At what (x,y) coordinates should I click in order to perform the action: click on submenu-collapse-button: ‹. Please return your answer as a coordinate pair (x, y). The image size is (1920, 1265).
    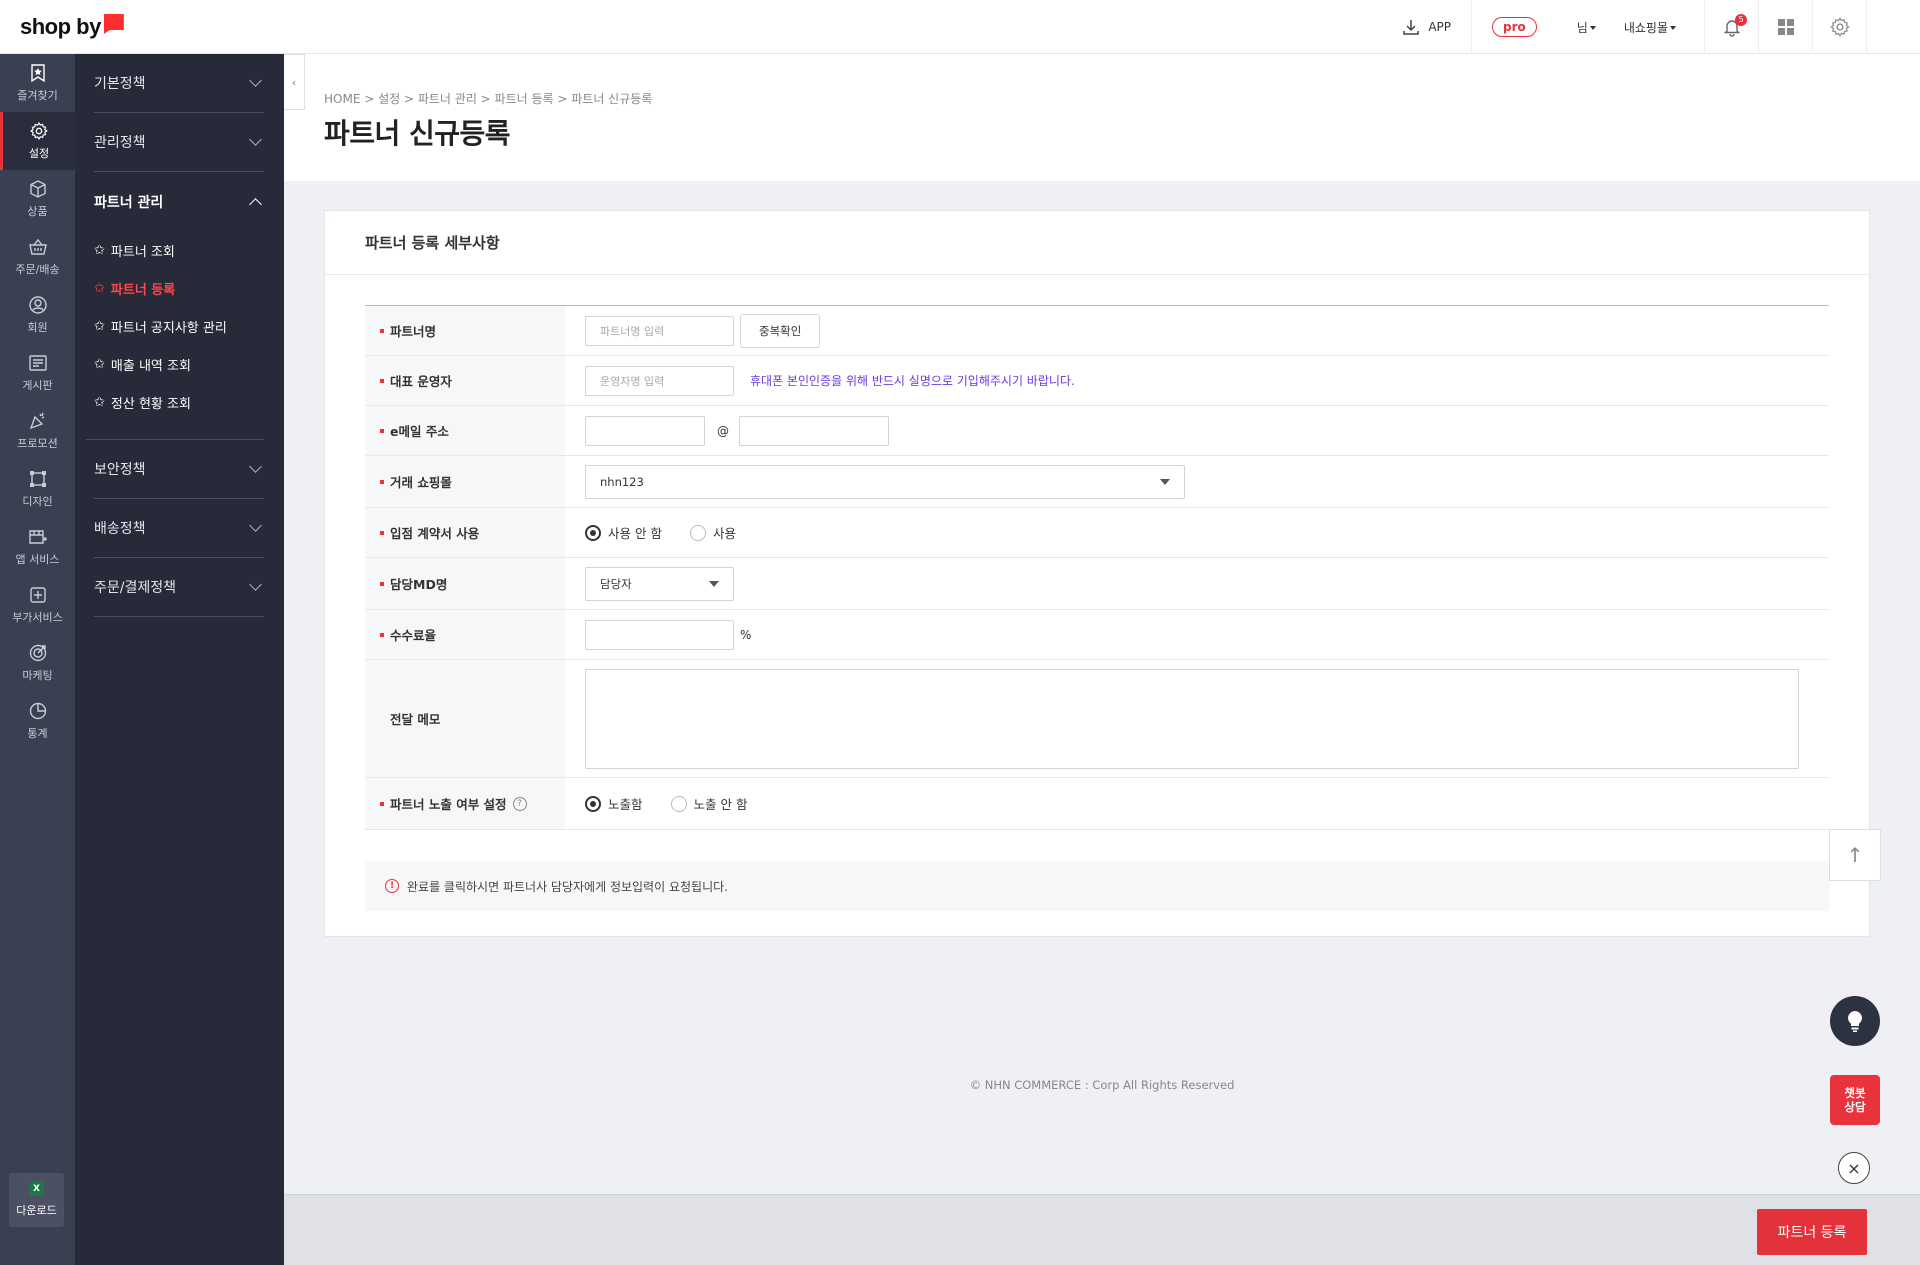
    Looking at the image, I should click on (294, 82).